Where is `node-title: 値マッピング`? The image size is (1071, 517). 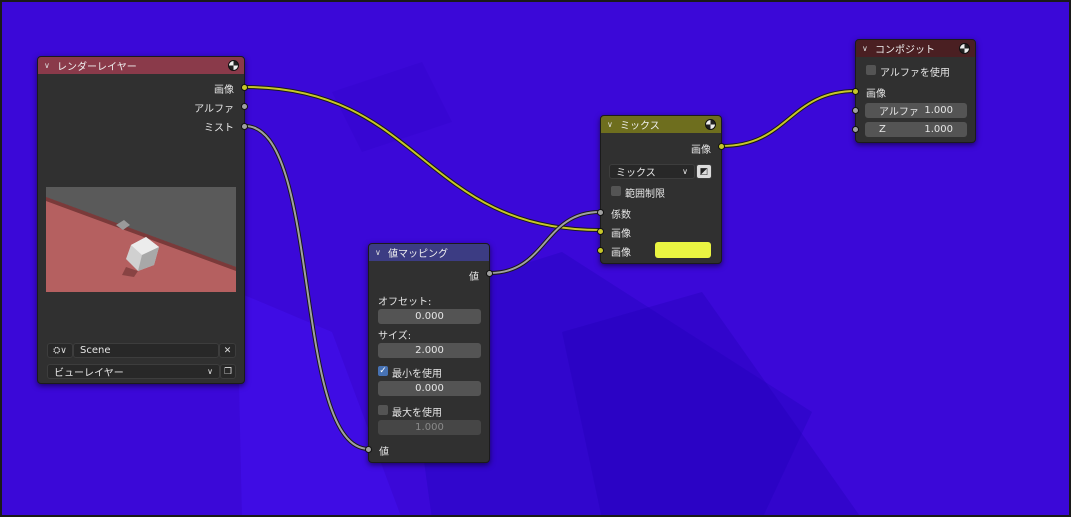
node-title: 値マッピング is located at coordinates (418, 254).